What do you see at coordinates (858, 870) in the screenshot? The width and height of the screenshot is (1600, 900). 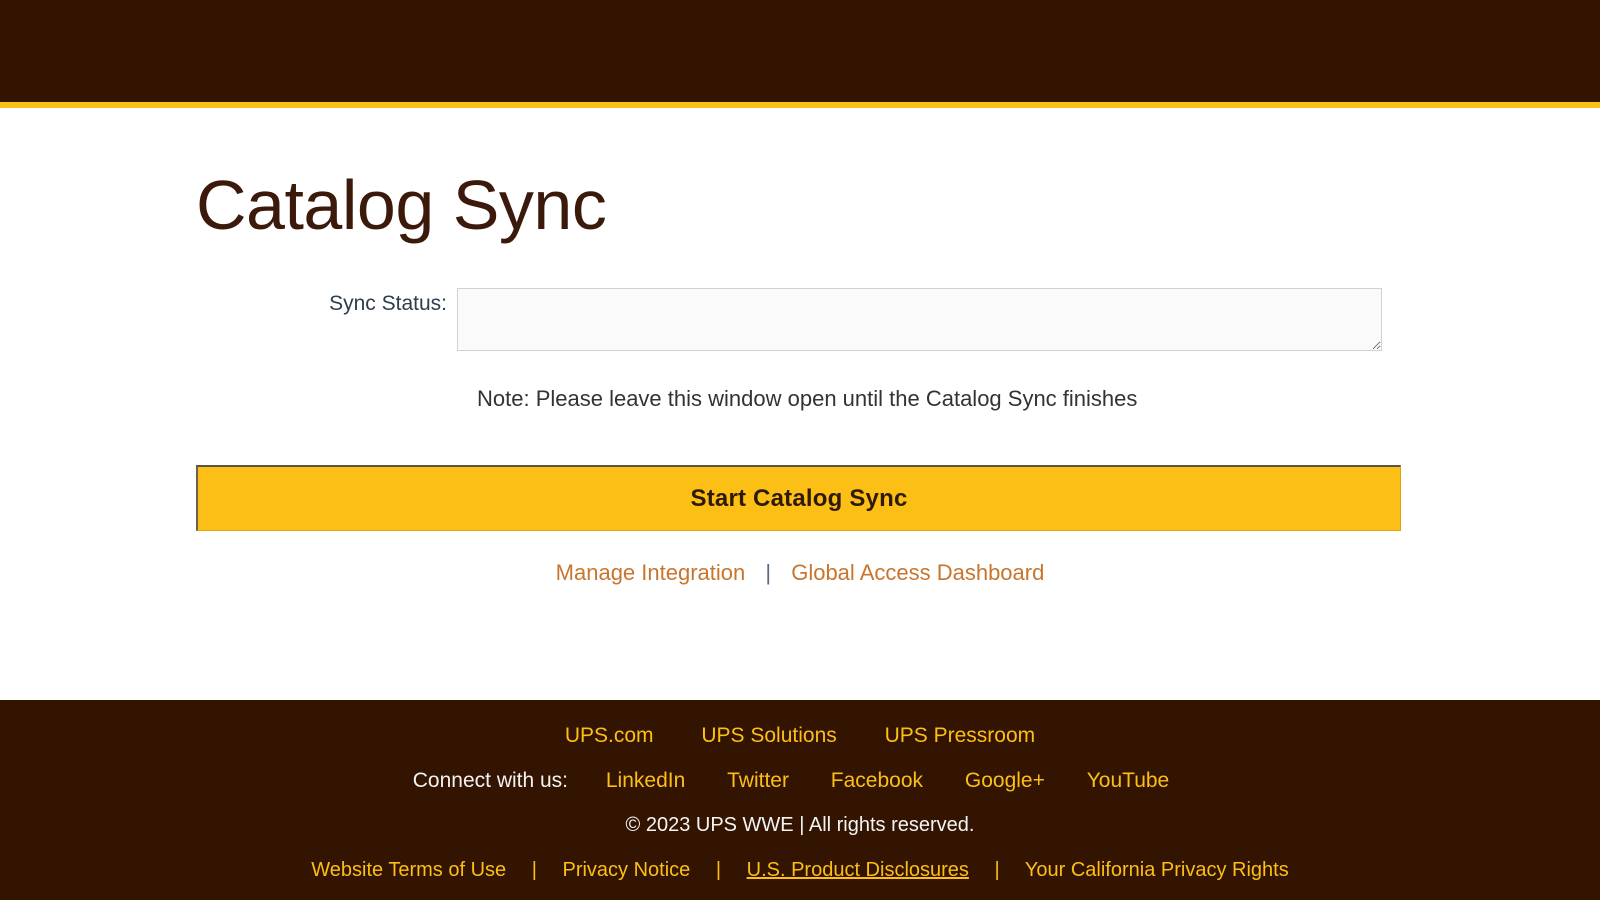 I see `legal-link-us-product-disclosures: U.S. Product Disclosures` at bounding box center [858, 870].